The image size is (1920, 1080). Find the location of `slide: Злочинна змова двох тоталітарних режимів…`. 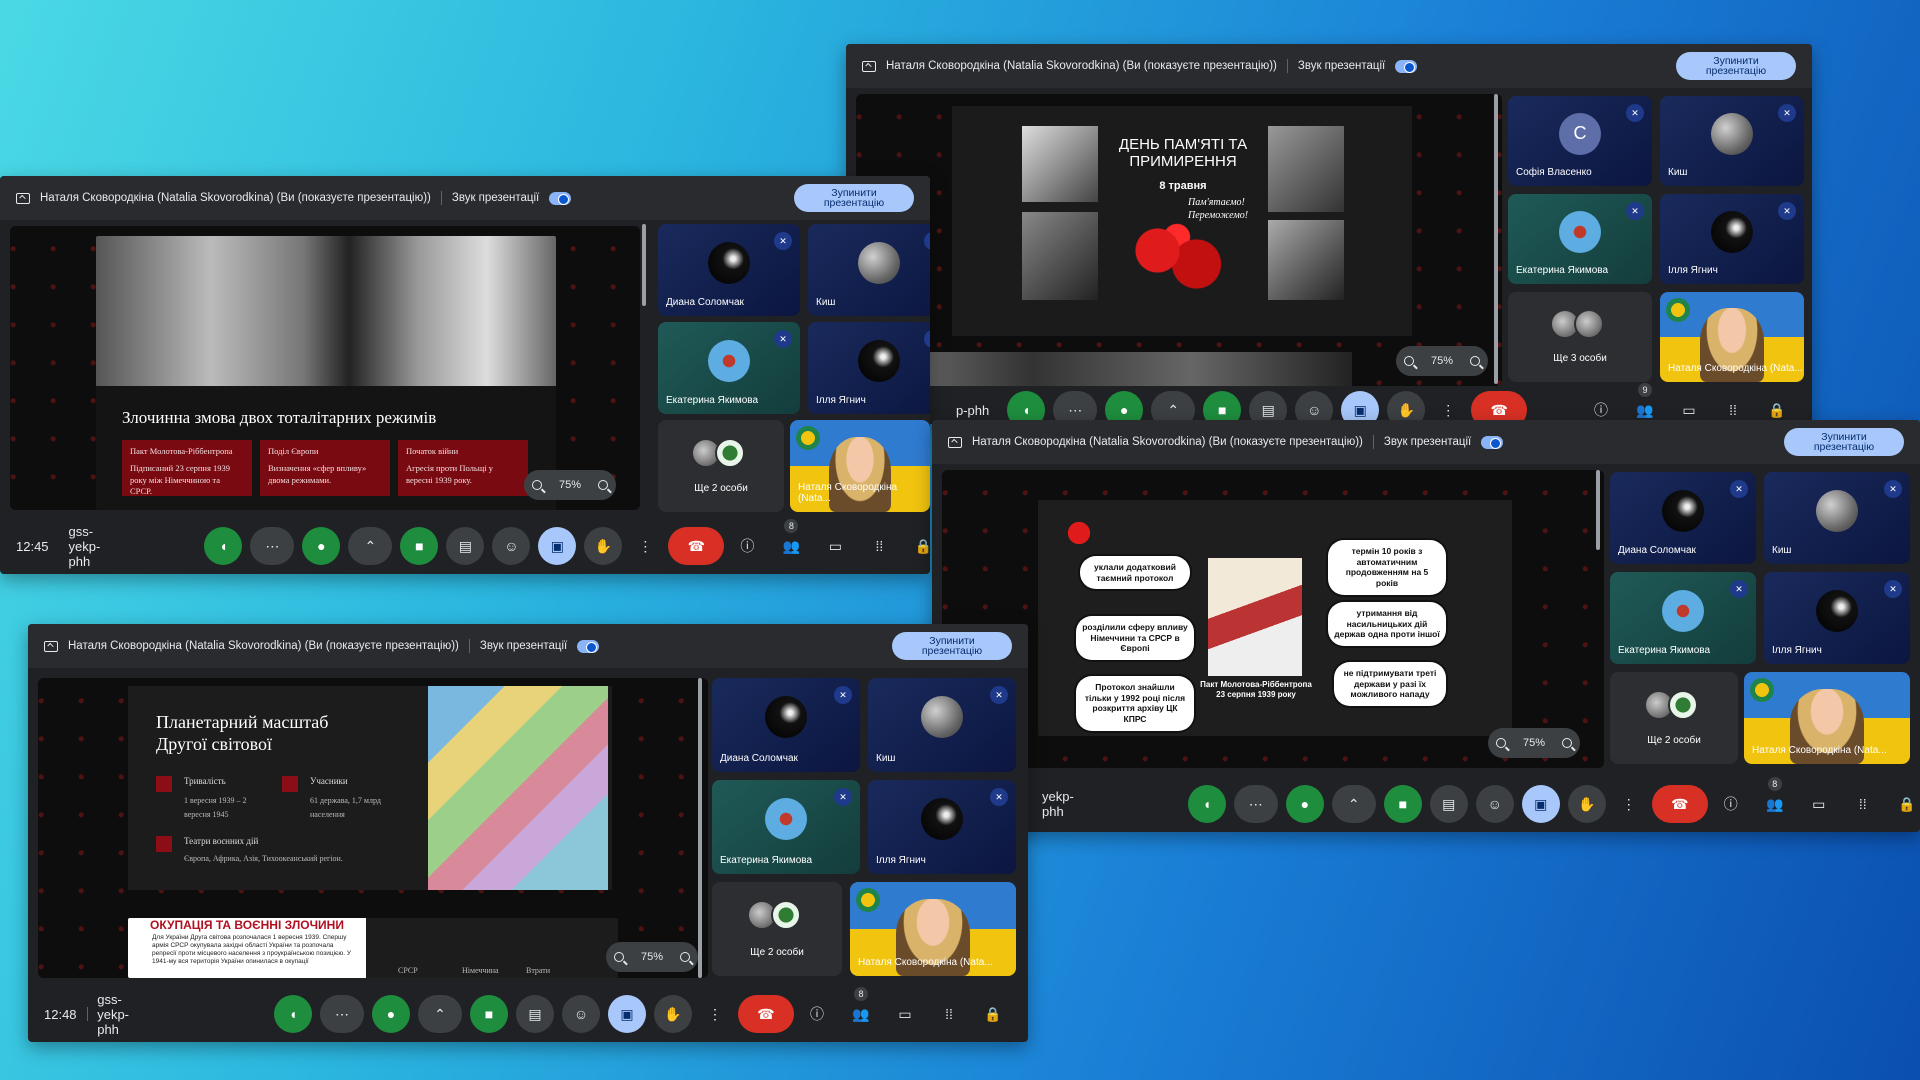

slide: Злочинна змова двох тоталітарних режимів… is located at coordinates (326, 373).